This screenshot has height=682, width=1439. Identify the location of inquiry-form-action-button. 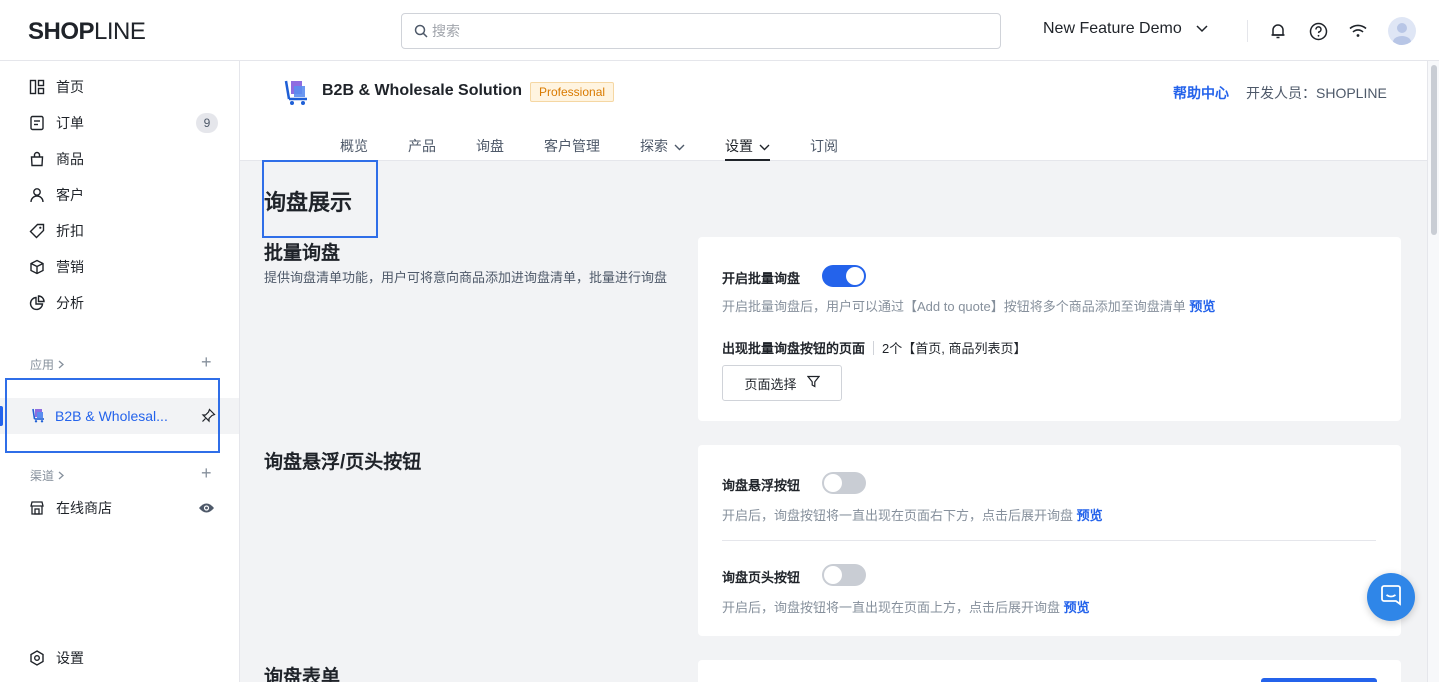
(1319, 680).